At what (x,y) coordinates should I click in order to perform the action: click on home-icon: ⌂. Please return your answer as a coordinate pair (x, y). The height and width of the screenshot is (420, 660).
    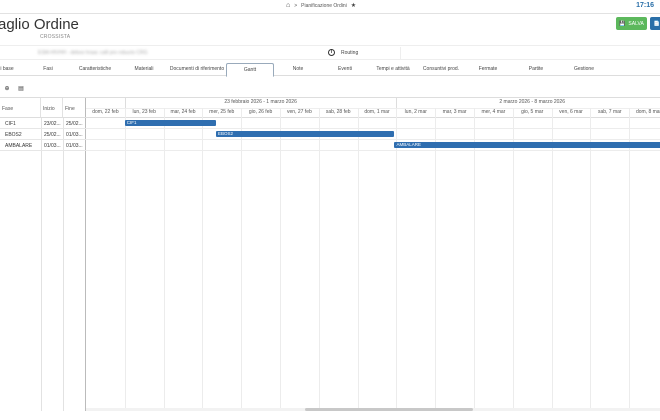
    Looking at the image, I should click on (288, 5).